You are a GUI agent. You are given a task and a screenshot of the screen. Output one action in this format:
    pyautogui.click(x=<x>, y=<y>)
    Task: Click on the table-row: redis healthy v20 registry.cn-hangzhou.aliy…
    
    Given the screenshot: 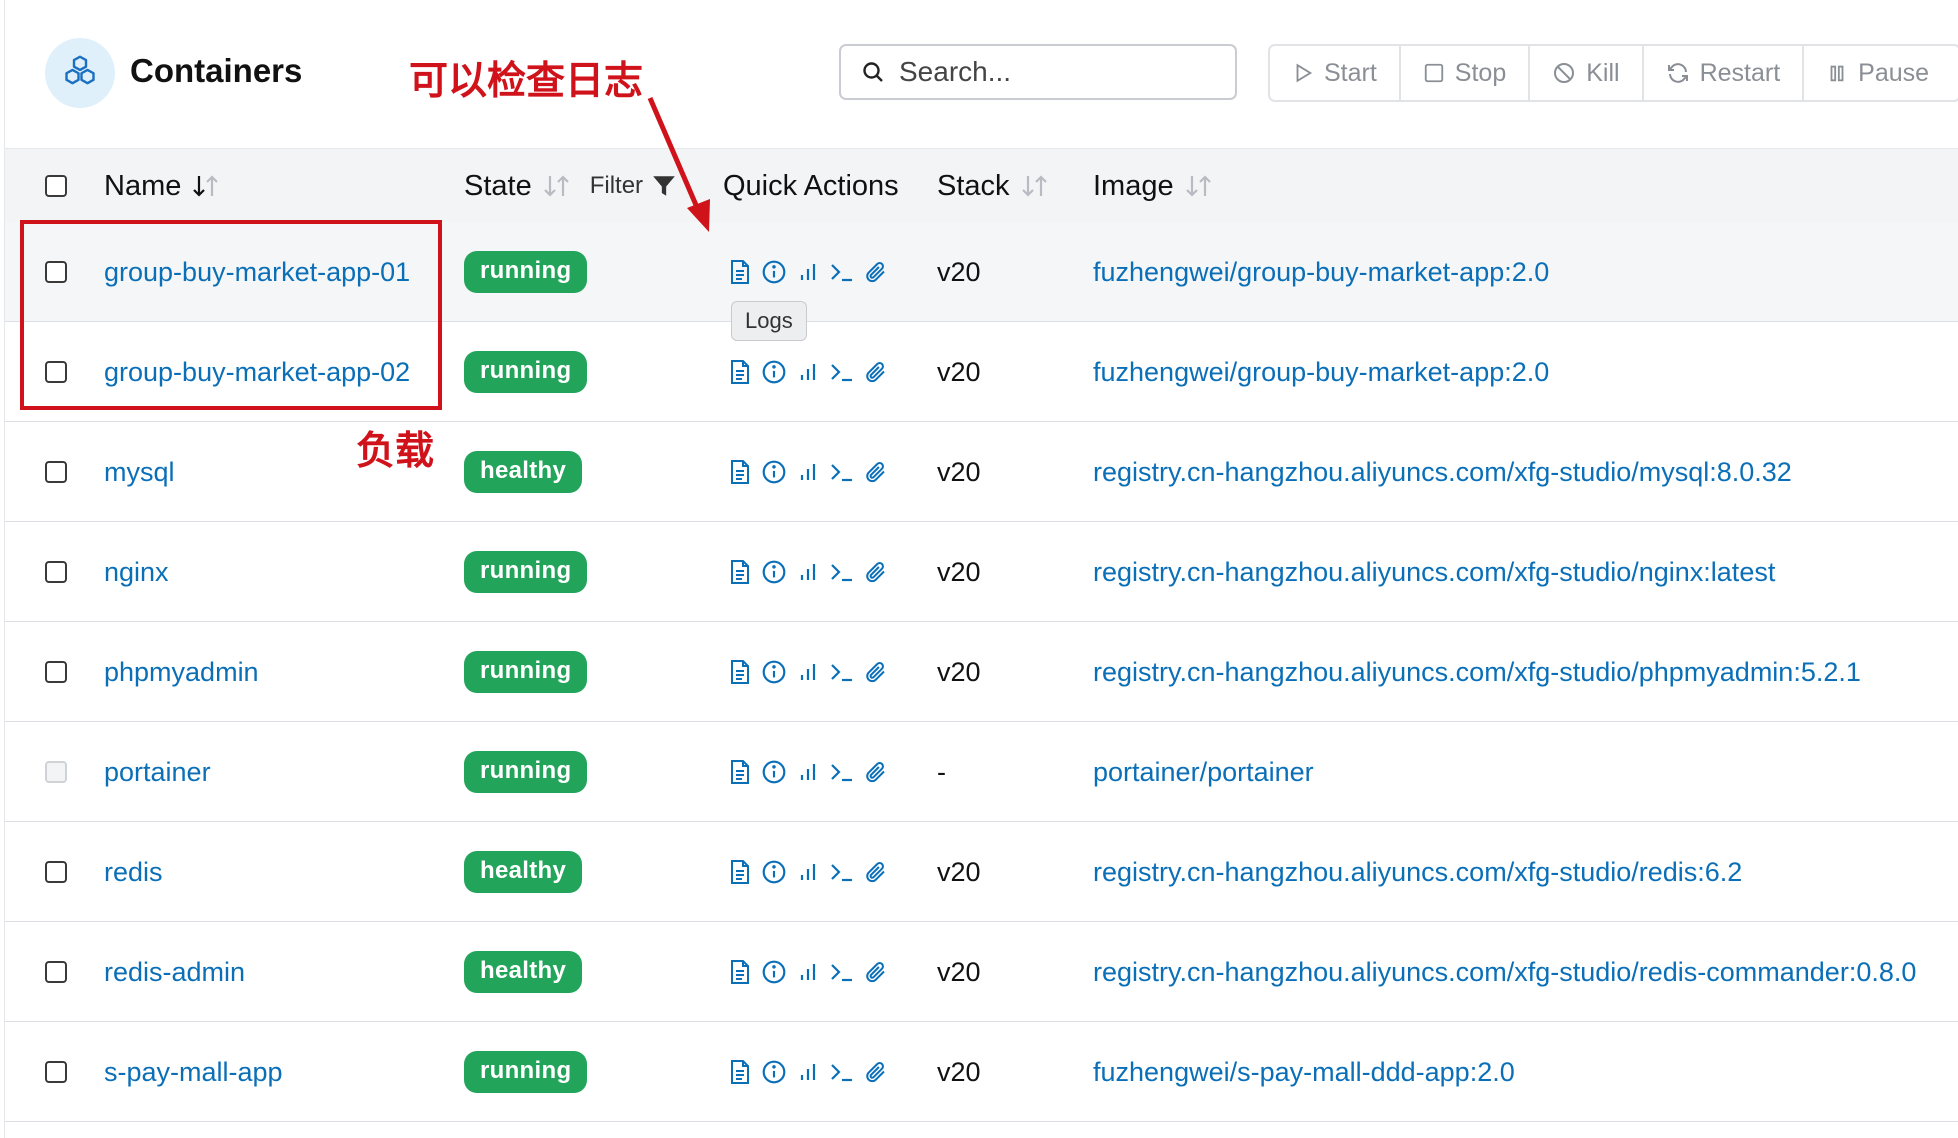 What is the action you would take?
    pyautogui.click(x=981, y=872)
    